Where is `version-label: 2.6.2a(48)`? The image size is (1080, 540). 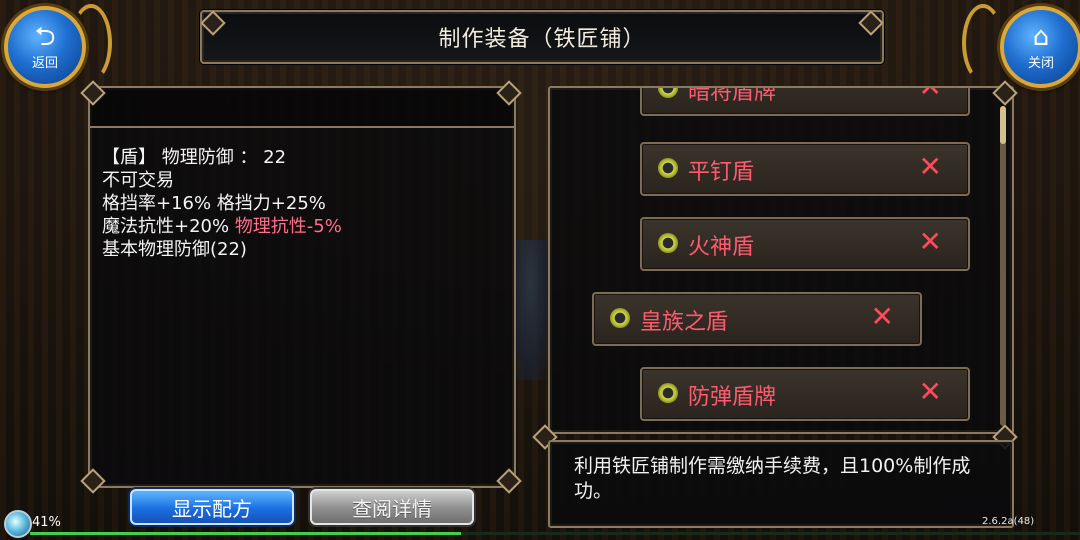
version-label: 2.6.2a(48) is located at coordinates (1008, 521).